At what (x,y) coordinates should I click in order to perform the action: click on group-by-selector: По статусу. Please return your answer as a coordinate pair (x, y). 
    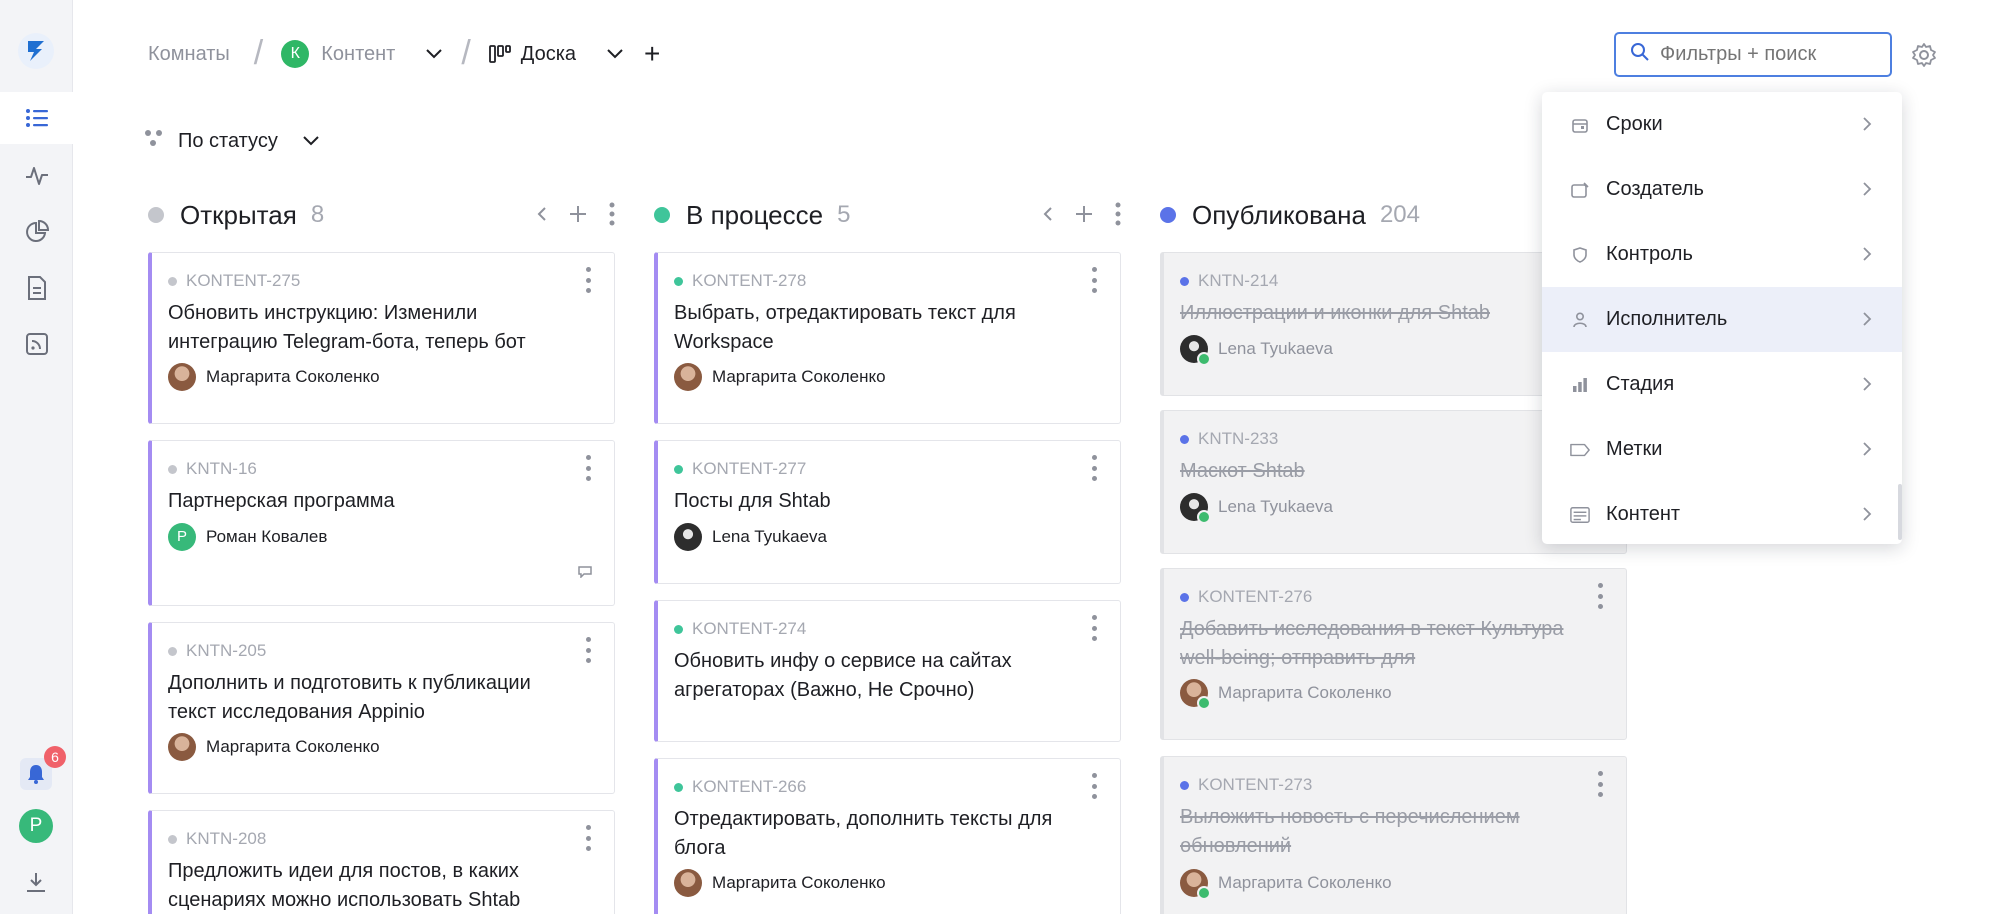
    Looking at the image, I should click on (232, 141).